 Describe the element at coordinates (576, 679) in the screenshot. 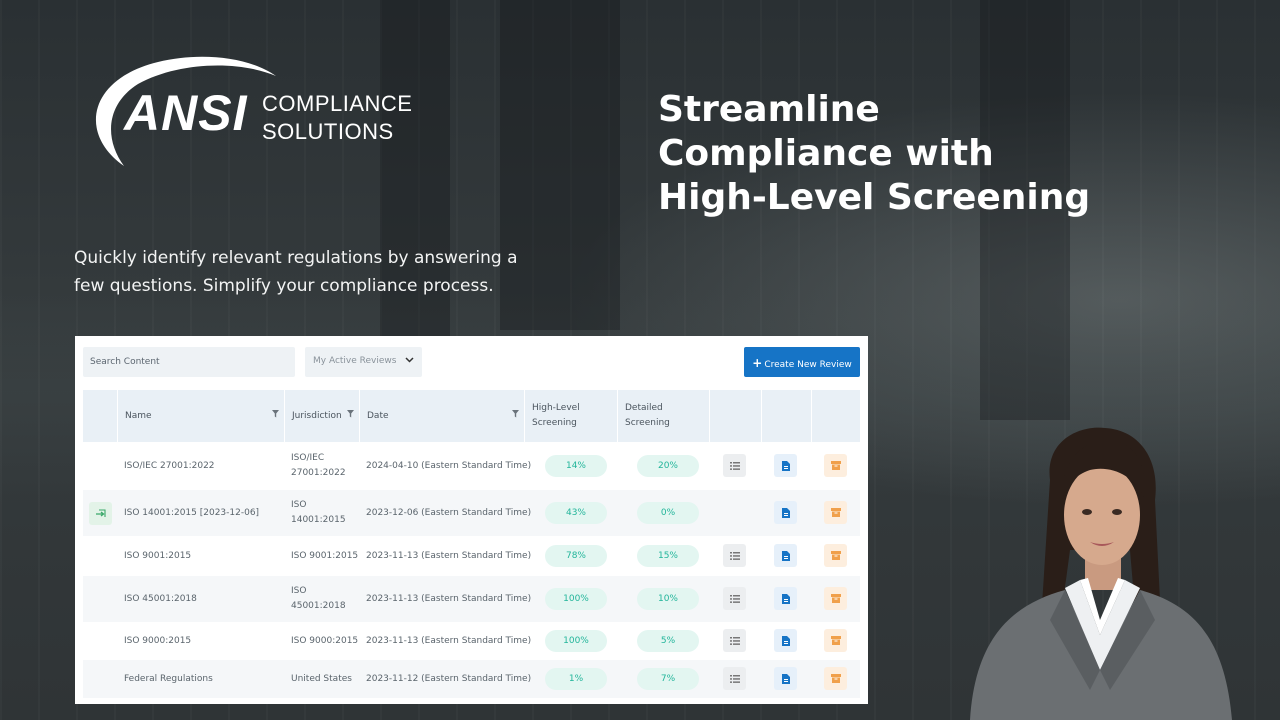

I see `high-level-progress-badge: 1%` at that location.